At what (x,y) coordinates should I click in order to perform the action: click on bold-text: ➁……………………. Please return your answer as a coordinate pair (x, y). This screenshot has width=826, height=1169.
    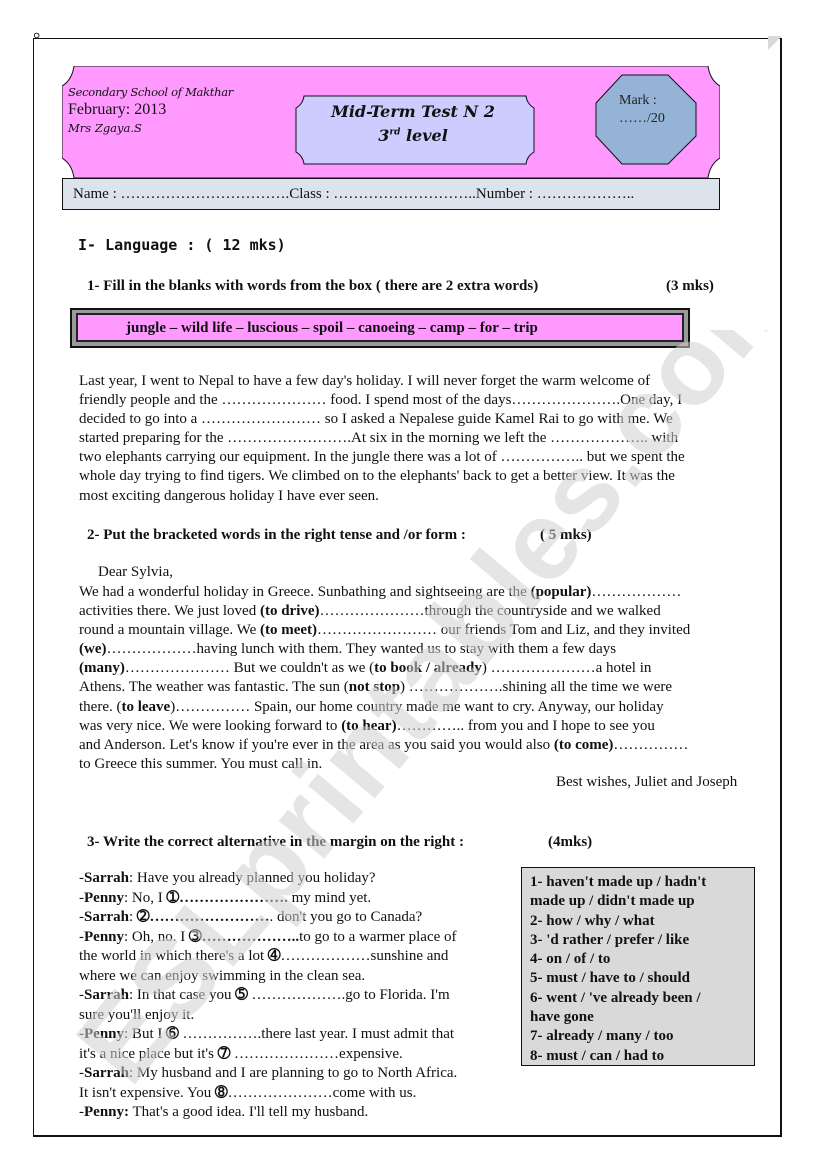
    Looking at the image, I should click on (203, 917).